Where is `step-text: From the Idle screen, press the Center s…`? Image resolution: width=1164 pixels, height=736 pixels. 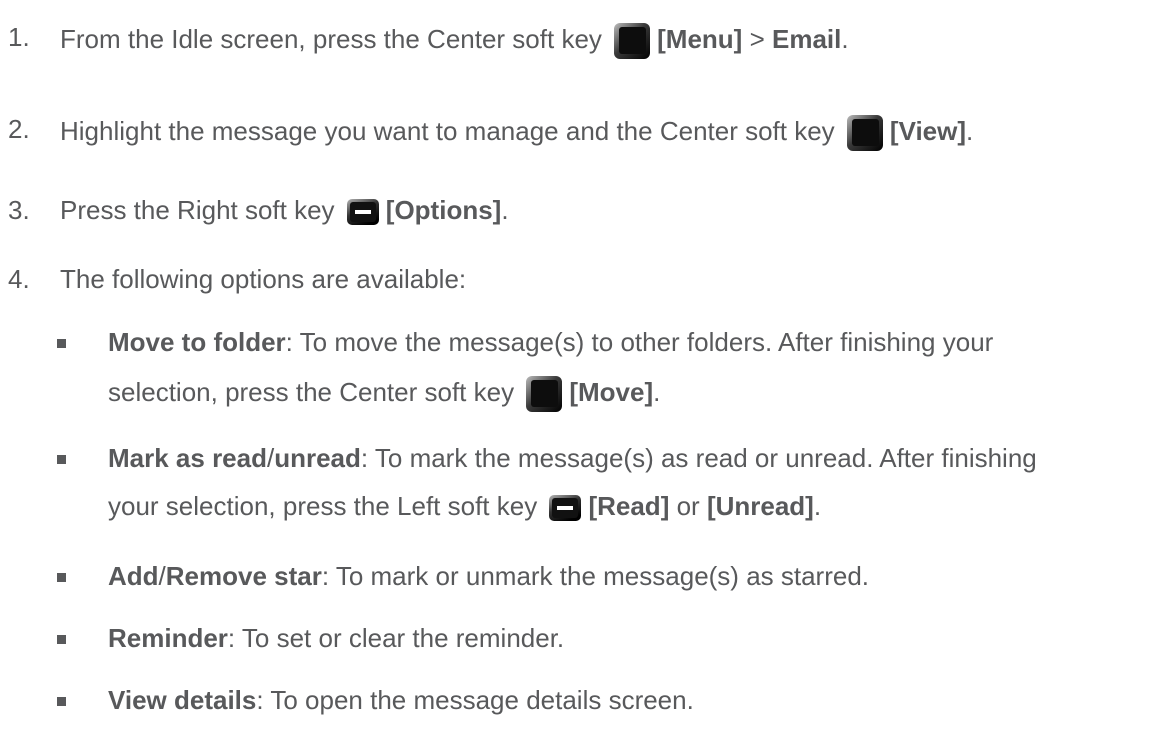
step-text: From the Idle screen, press the Center s… is located at coordinates (454, 41).